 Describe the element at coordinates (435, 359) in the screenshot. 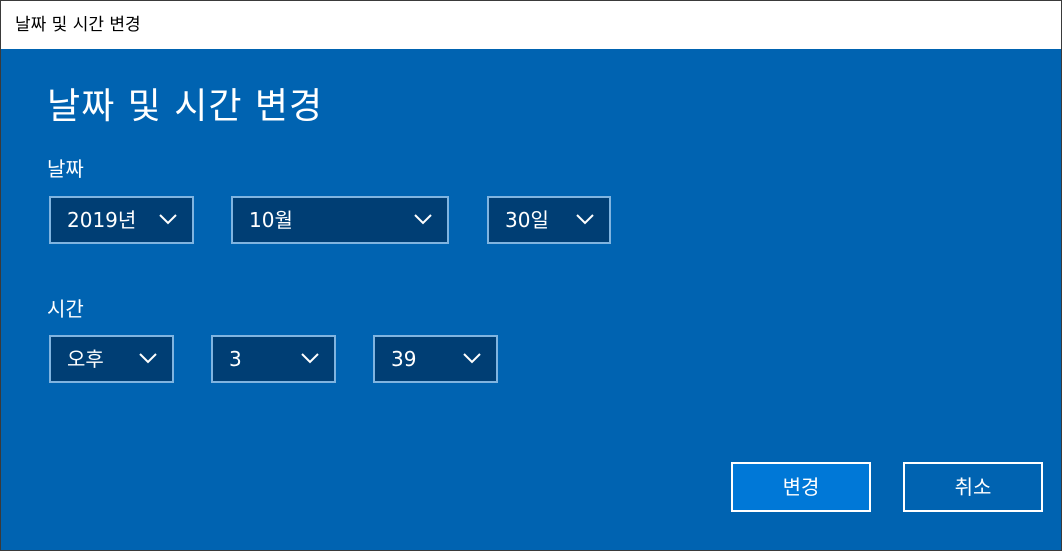

I see `minute-dropdown: 39` at that location.